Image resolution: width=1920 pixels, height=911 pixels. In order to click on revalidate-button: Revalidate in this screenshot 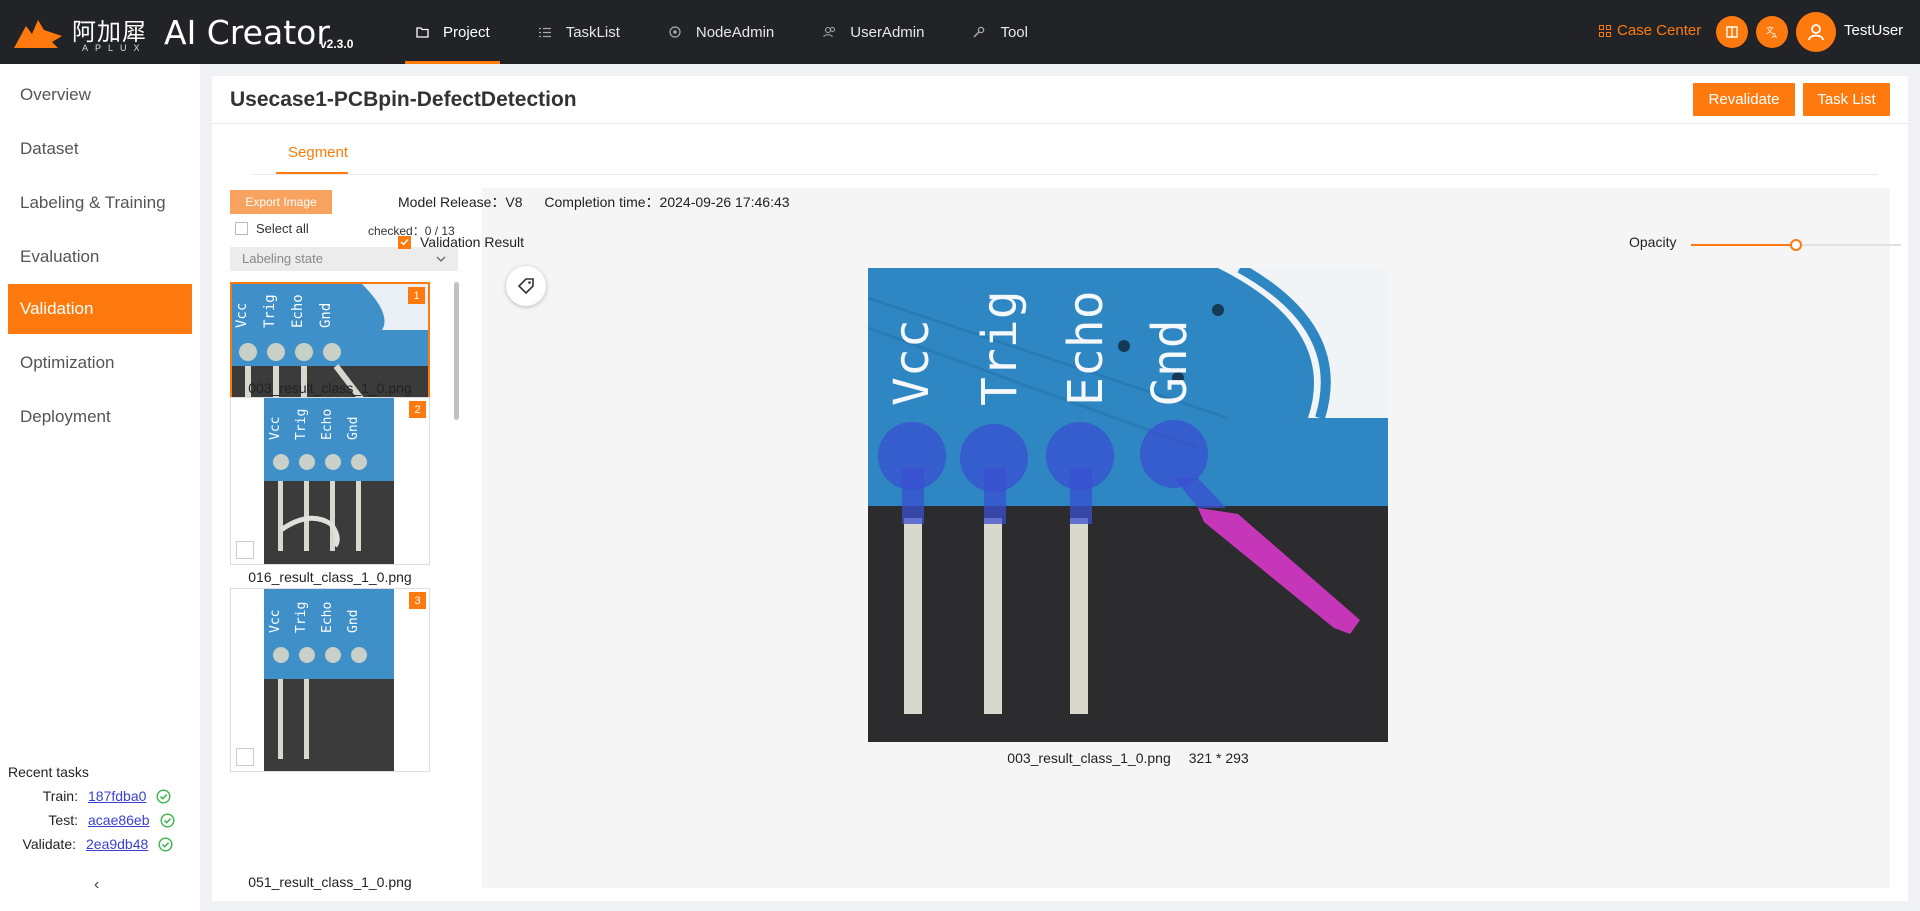, I will do `click(1744, 99)`.